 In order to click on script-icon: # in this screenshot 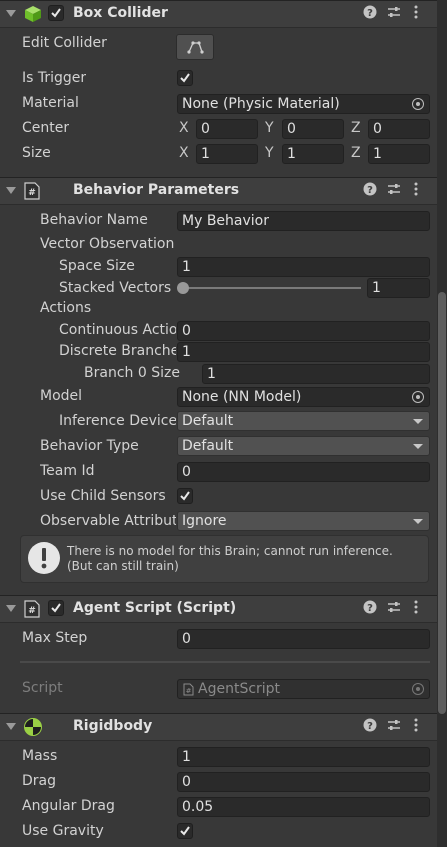, I will do `click(32, 193)`.